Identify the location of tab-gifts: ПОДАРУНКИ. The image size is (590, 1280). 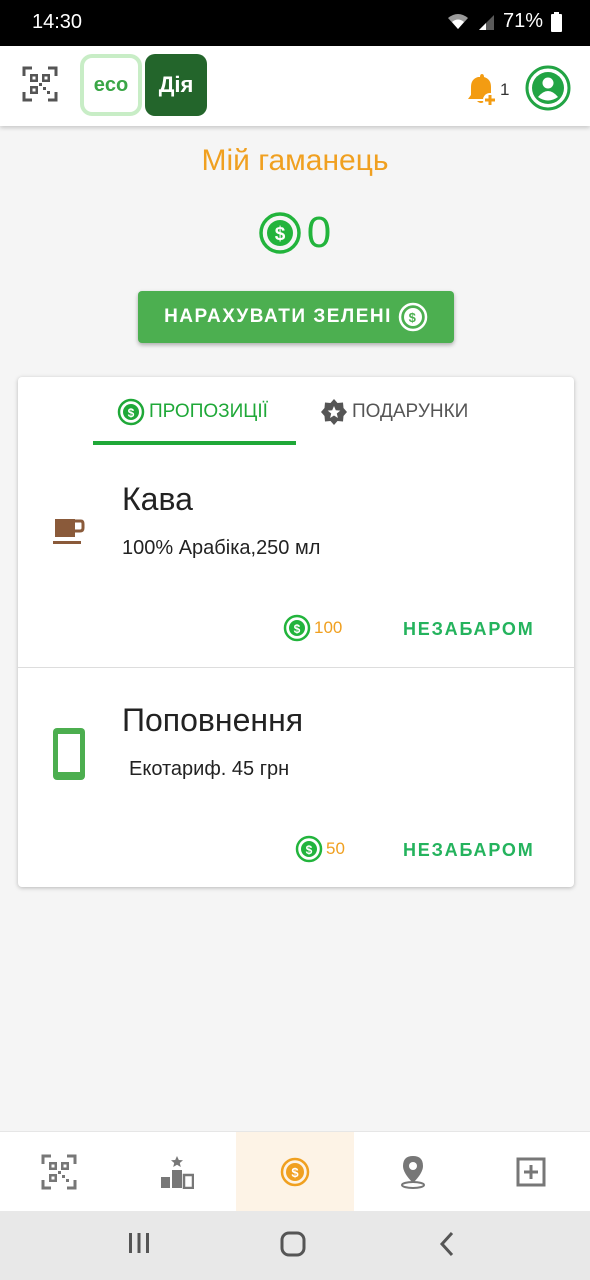
(394, 412).